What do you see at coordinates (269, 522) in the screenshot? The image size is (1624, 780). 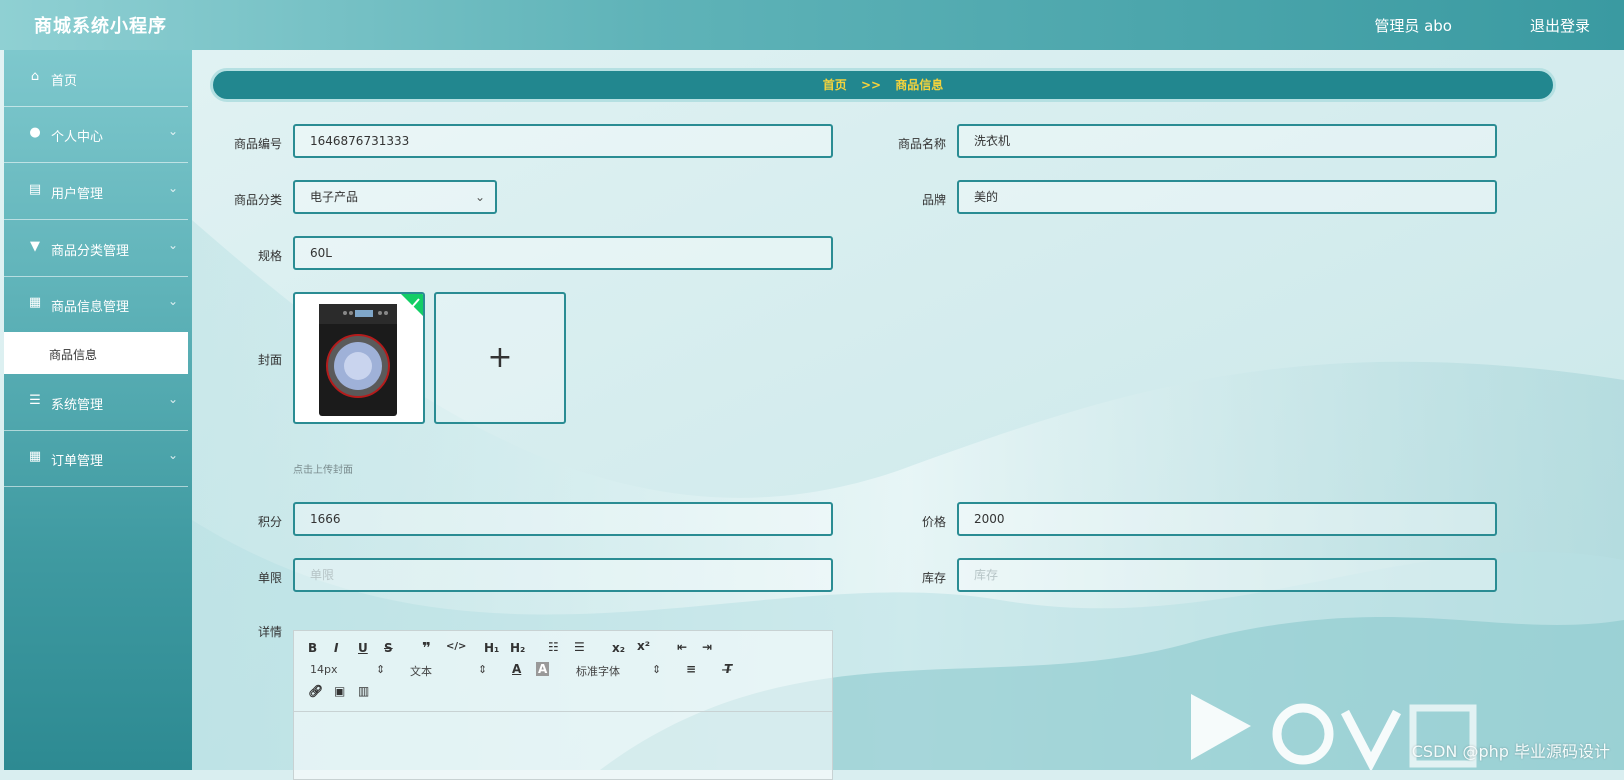 I see `points-label: 积分` at bounding box center [269, 522].